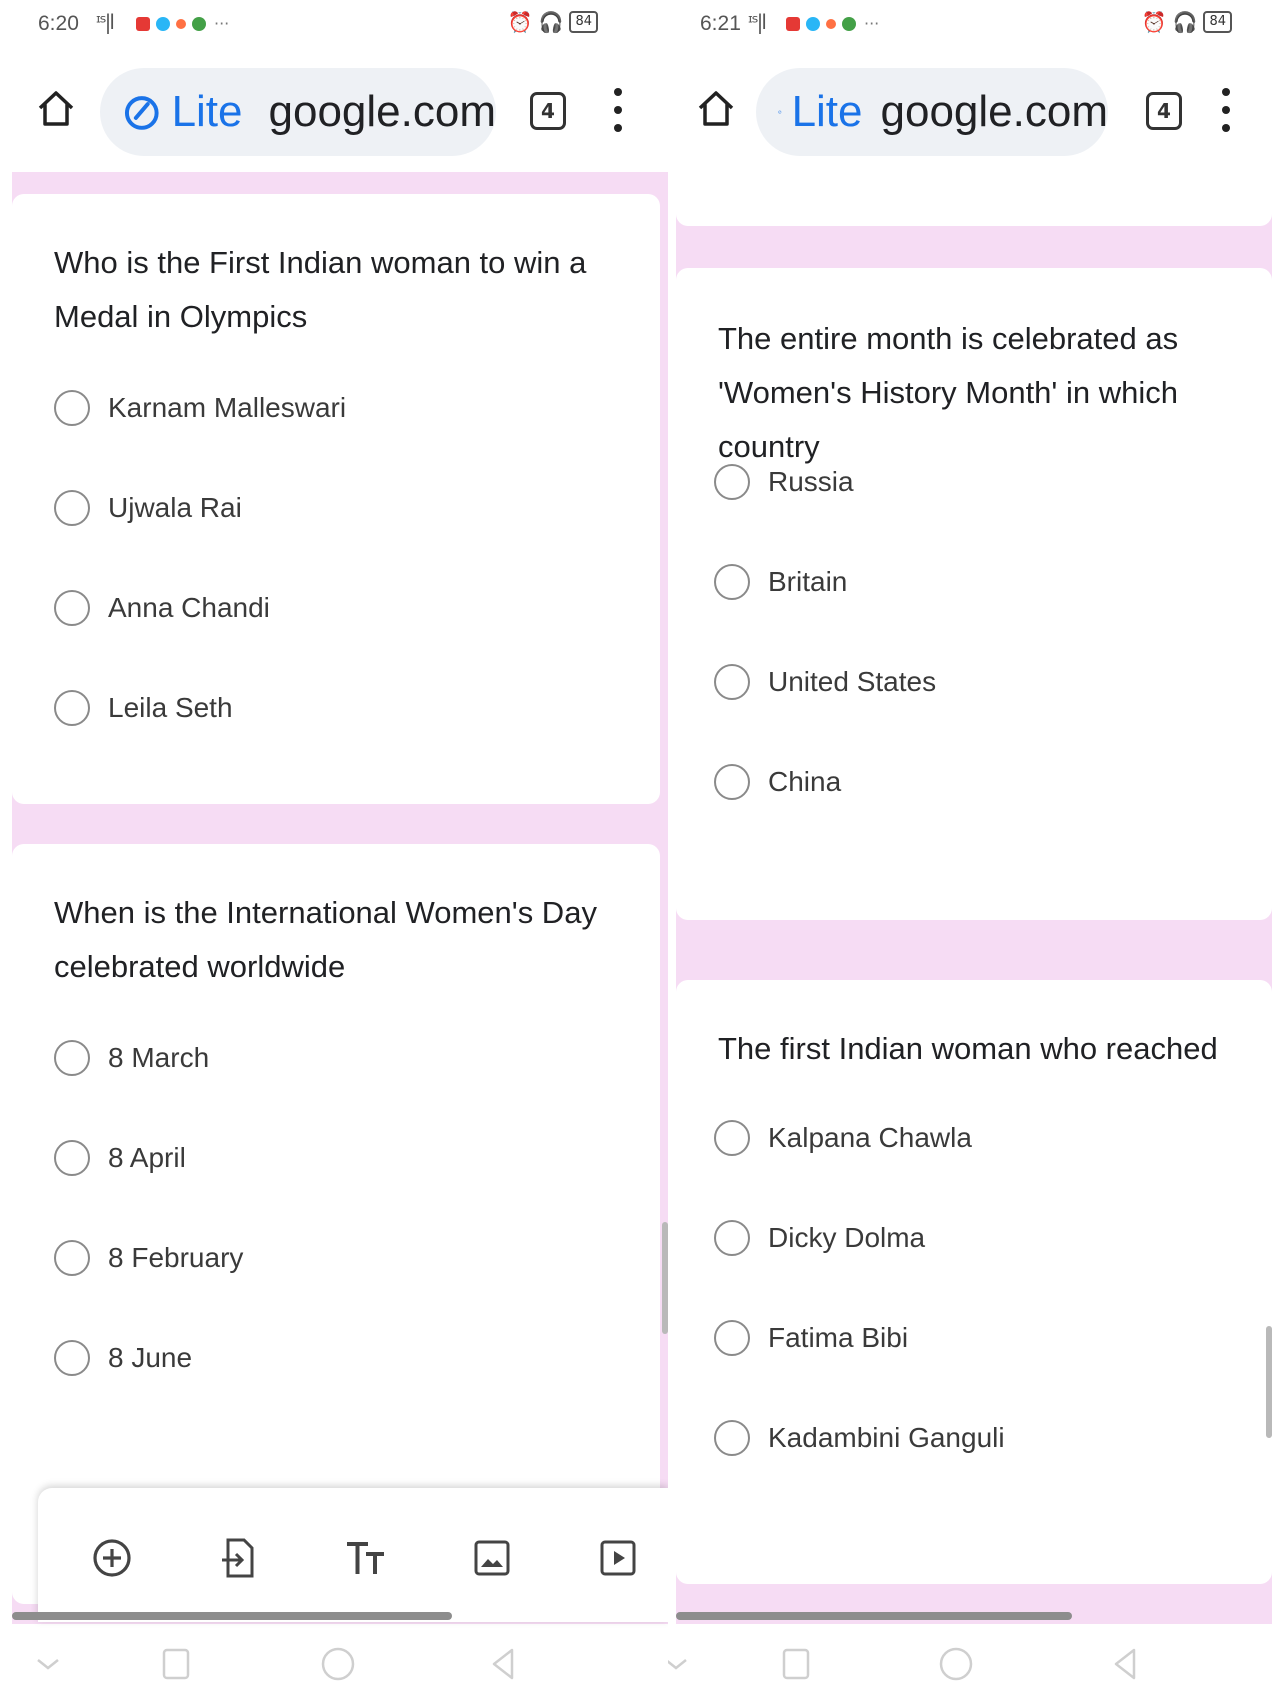 The image size is (1272, 1690). I want to click on notification-icons: ···, so click(832, 23).